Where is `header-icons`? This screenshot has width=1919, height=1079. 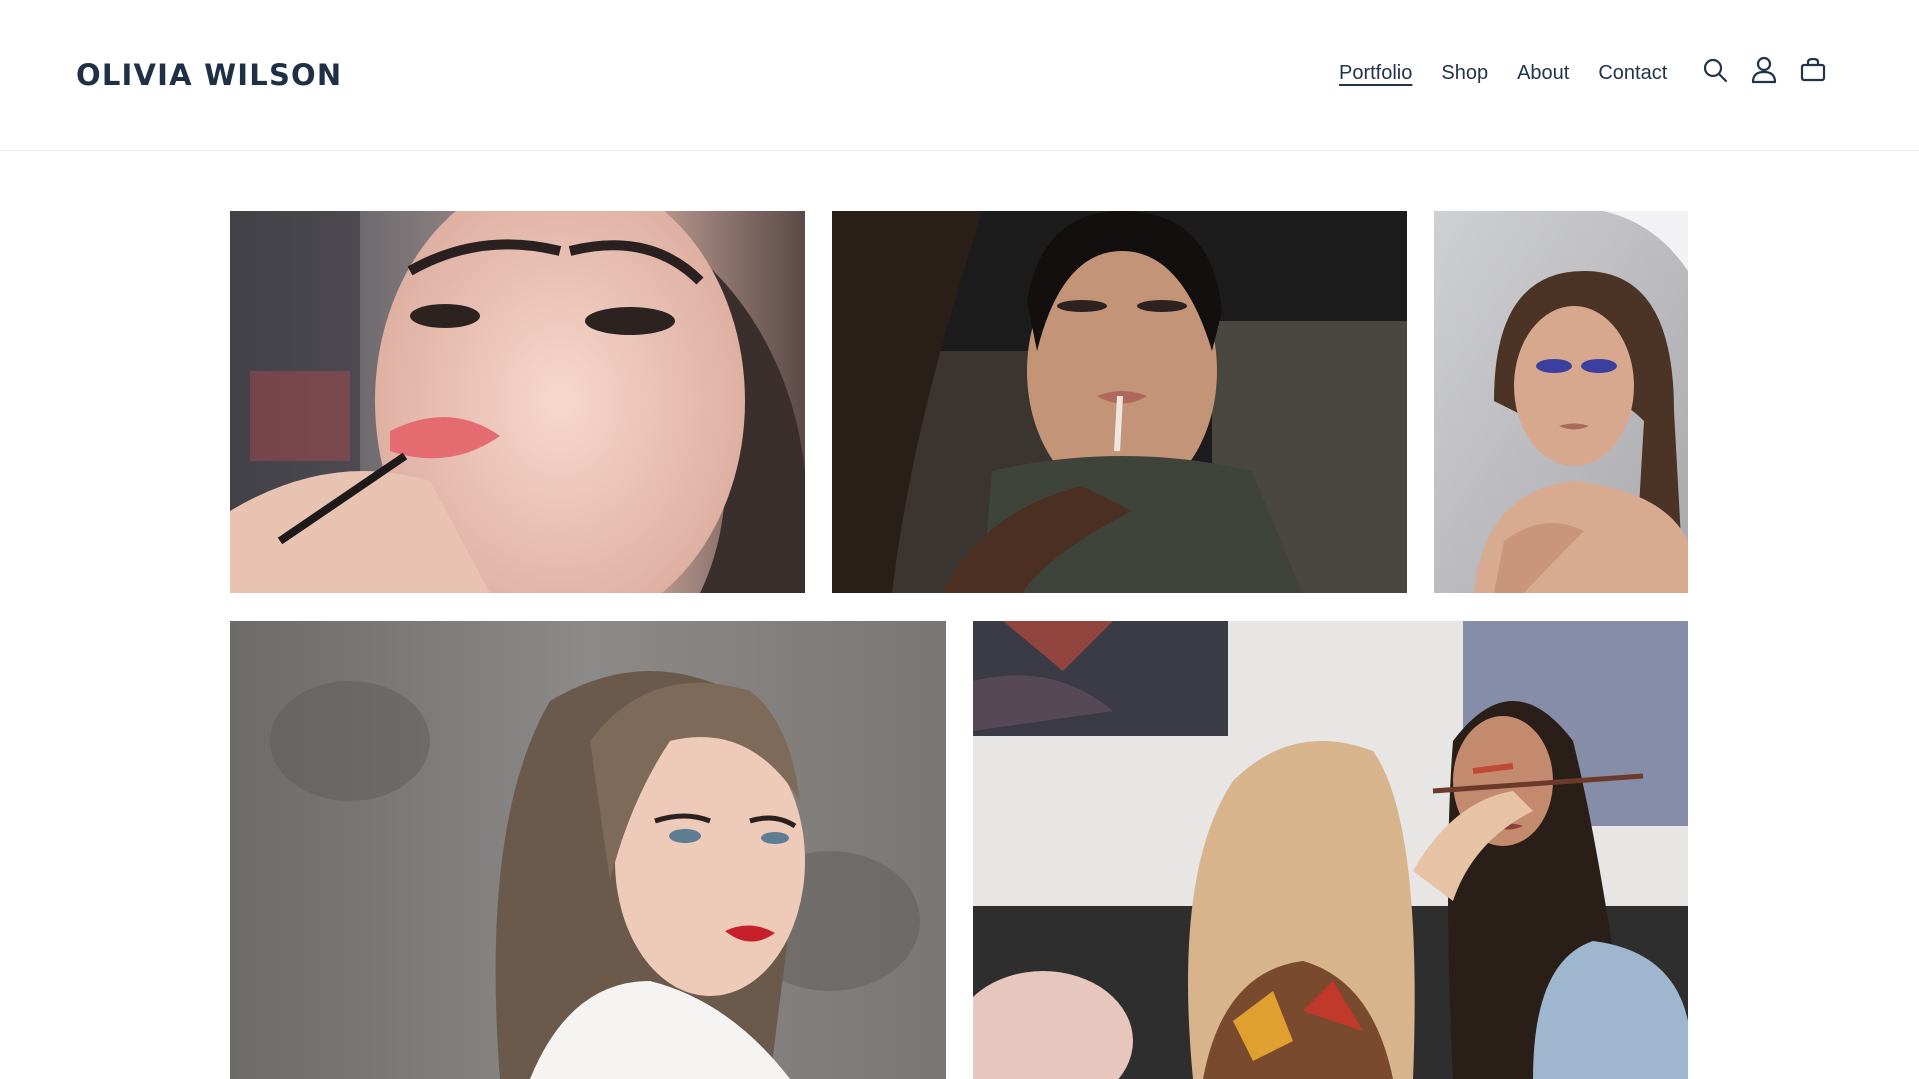
header-icons is located at coordinates (1774, 70).